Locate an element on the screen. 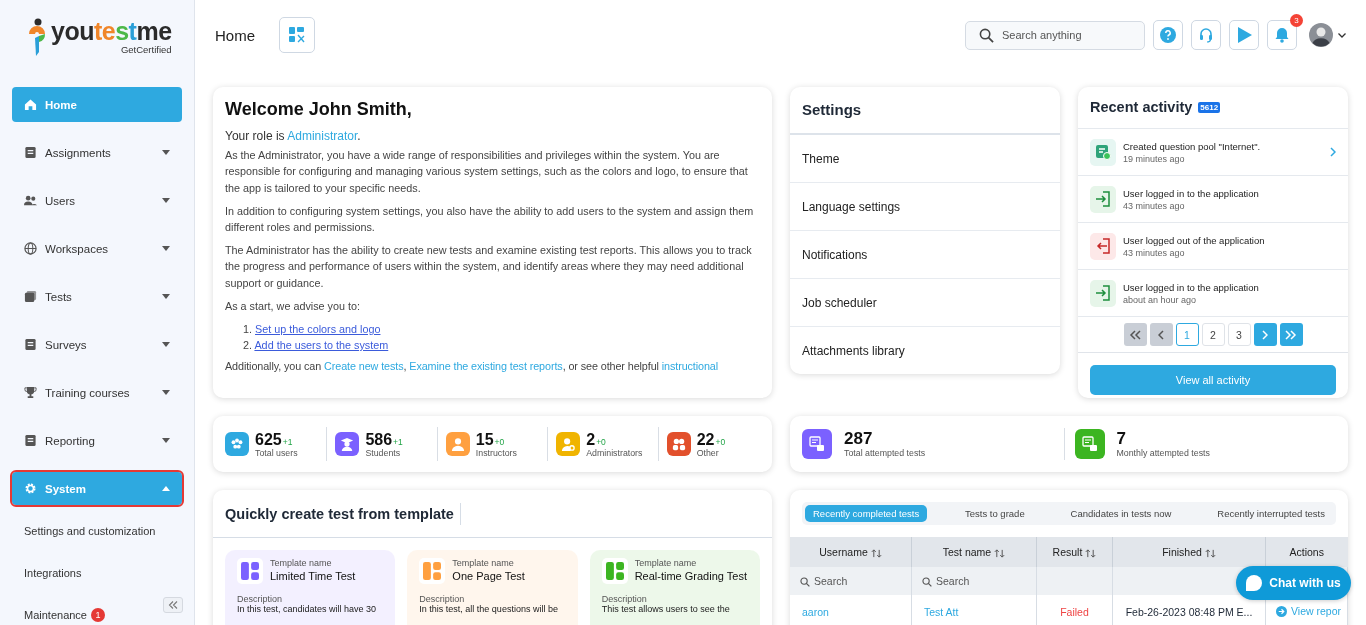 The width and height of the screenshot is (1366, 625). settings-link: Job scheduler is located at coordinates (925, 303).